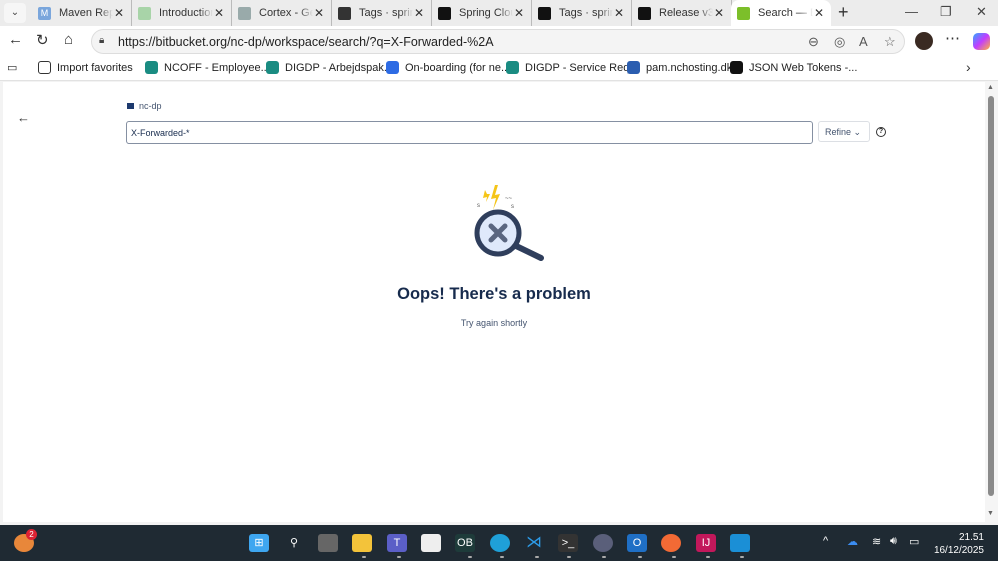 This screenshot has width=998, height=561. Describe the element at coordinates (86, 13) in the screenshot. I see `tab-title: Maven Repository` at that location.